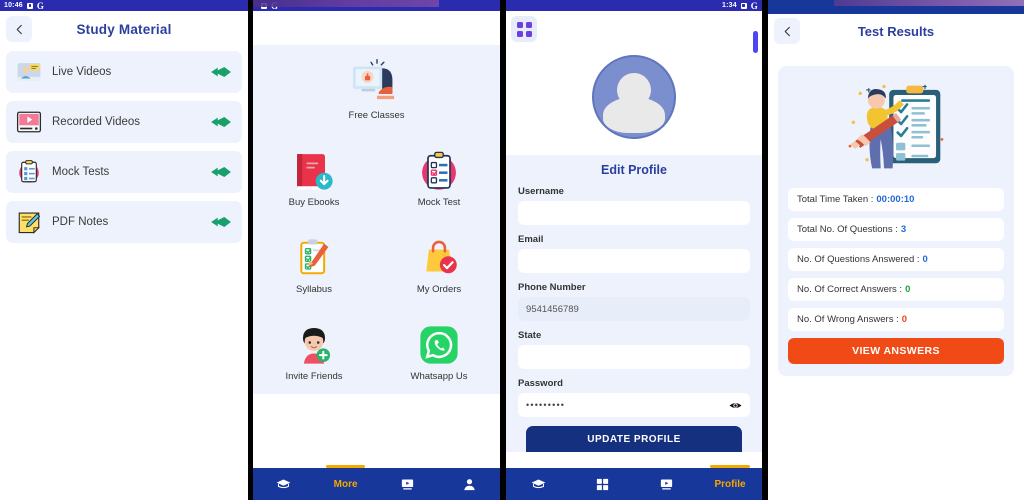 Image resolution: width=1024 pixels, height=500 pixels. I want to click on avatar-container, so click(634, 100).